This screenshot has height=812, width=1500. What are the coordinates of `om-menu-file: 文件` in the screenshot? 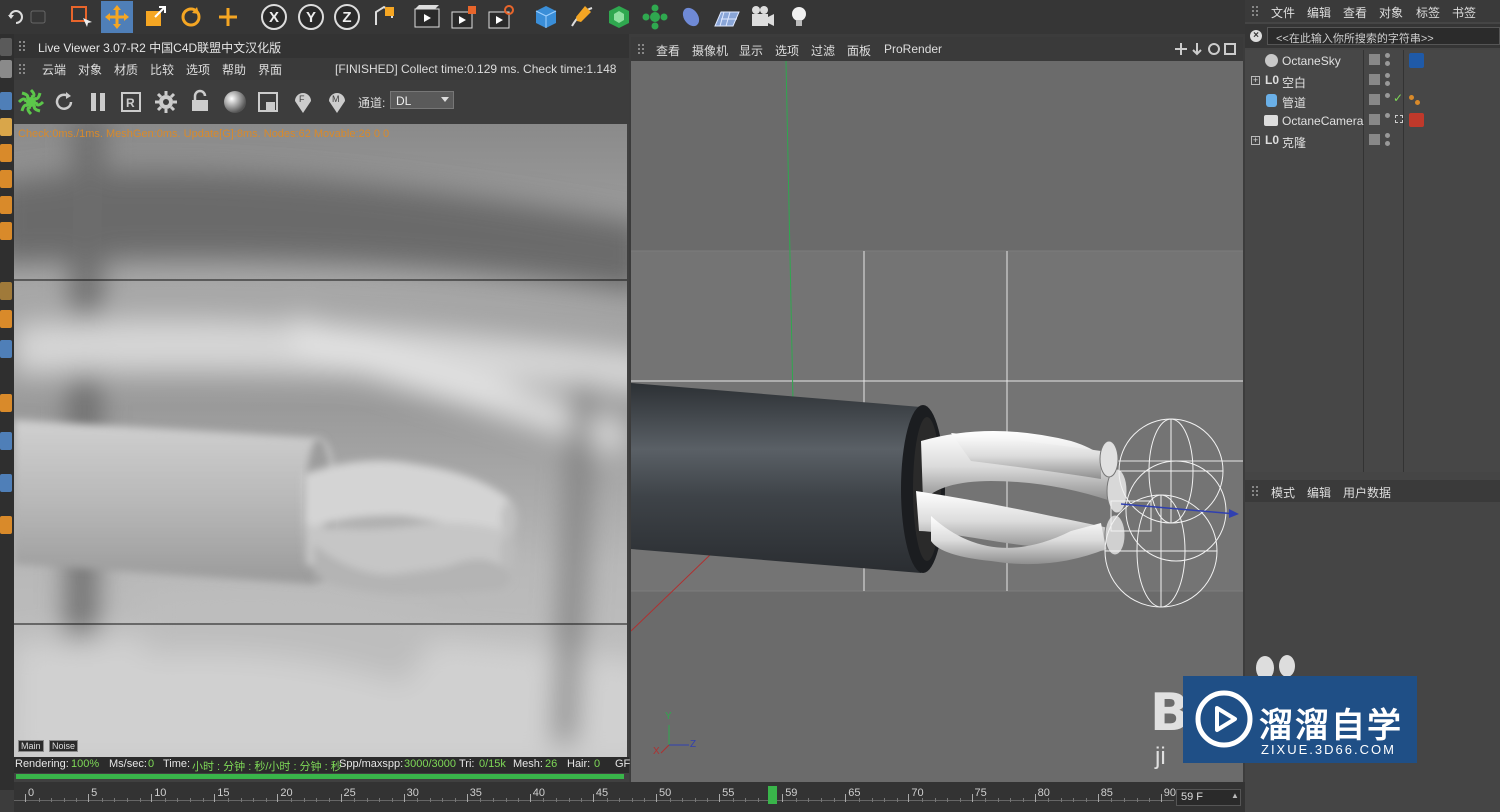 It's located at (1283, 12).